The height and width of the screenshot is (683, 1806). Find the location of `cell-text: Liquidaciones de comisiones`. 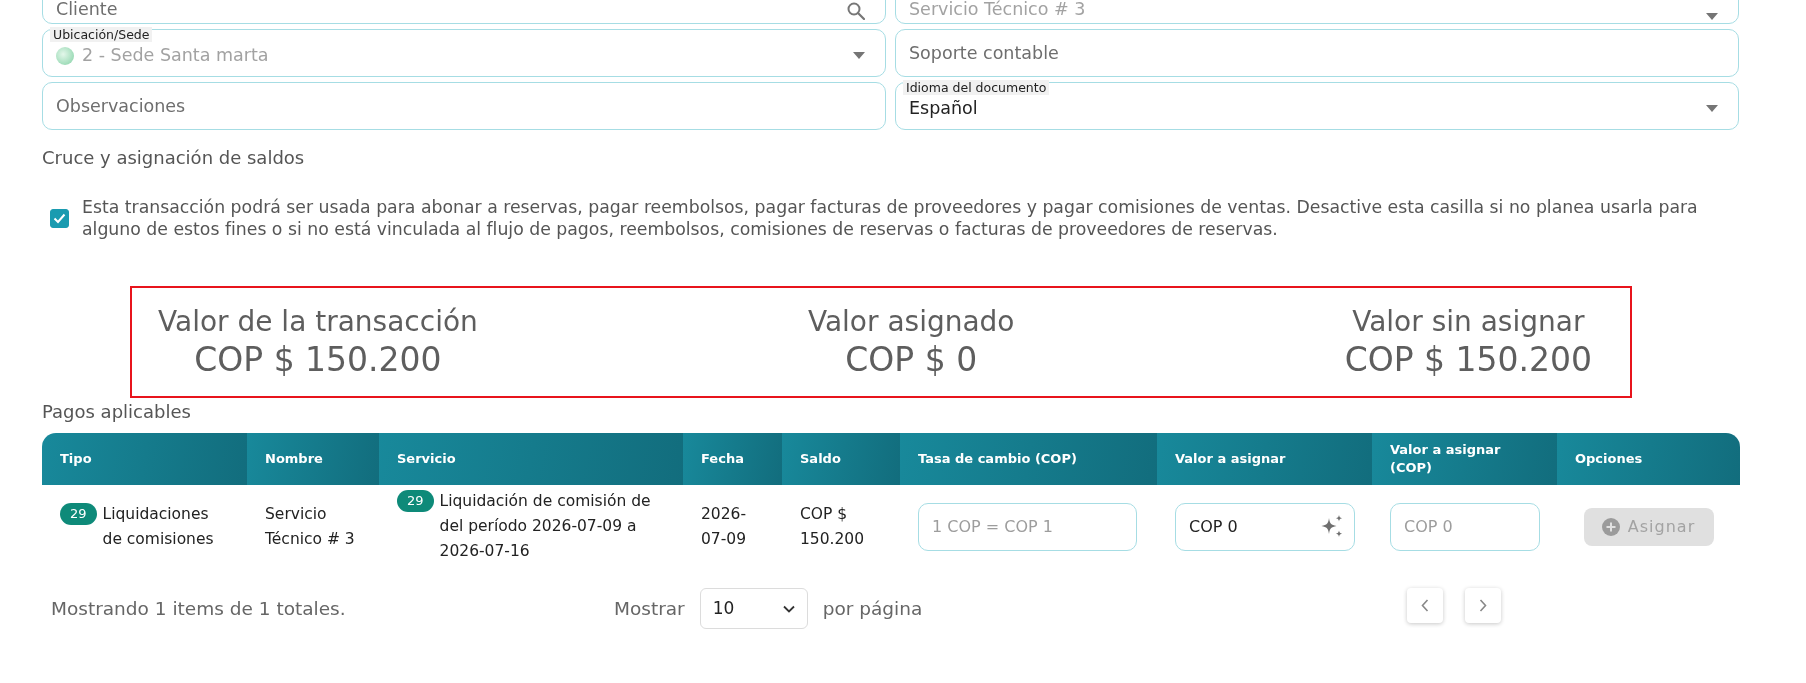

cell-text: Liquidaciones de comisiones is located at coordinates (158, 526).